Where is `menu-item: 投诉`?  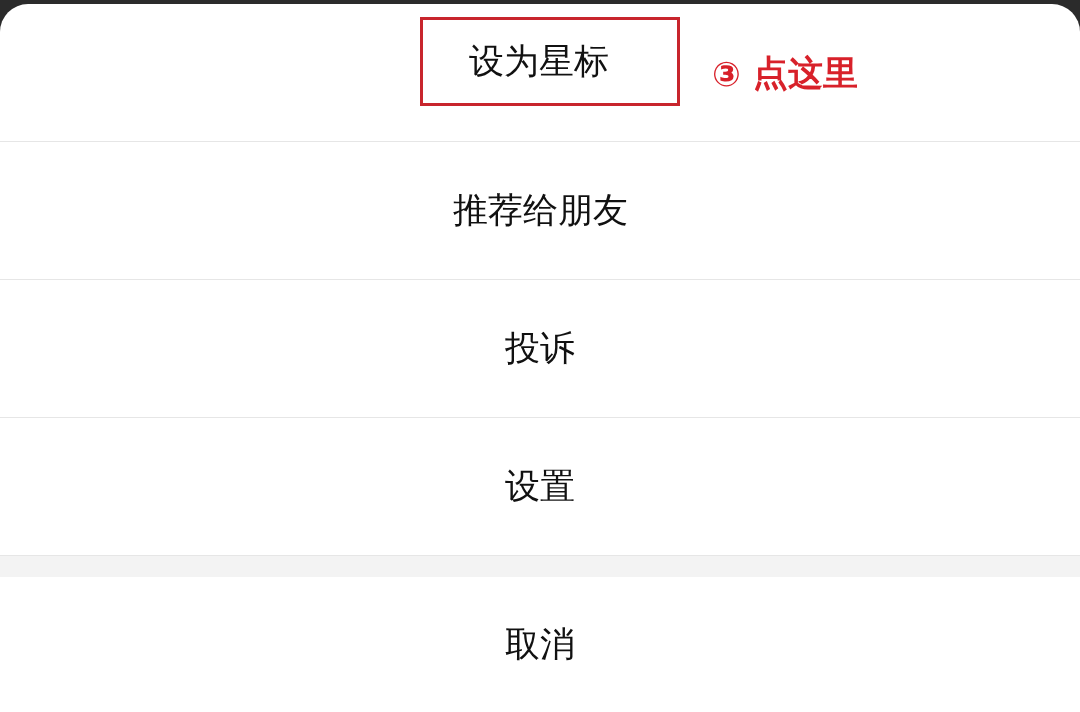
menu-item: 投诉 is located at coordinates (540, 348).